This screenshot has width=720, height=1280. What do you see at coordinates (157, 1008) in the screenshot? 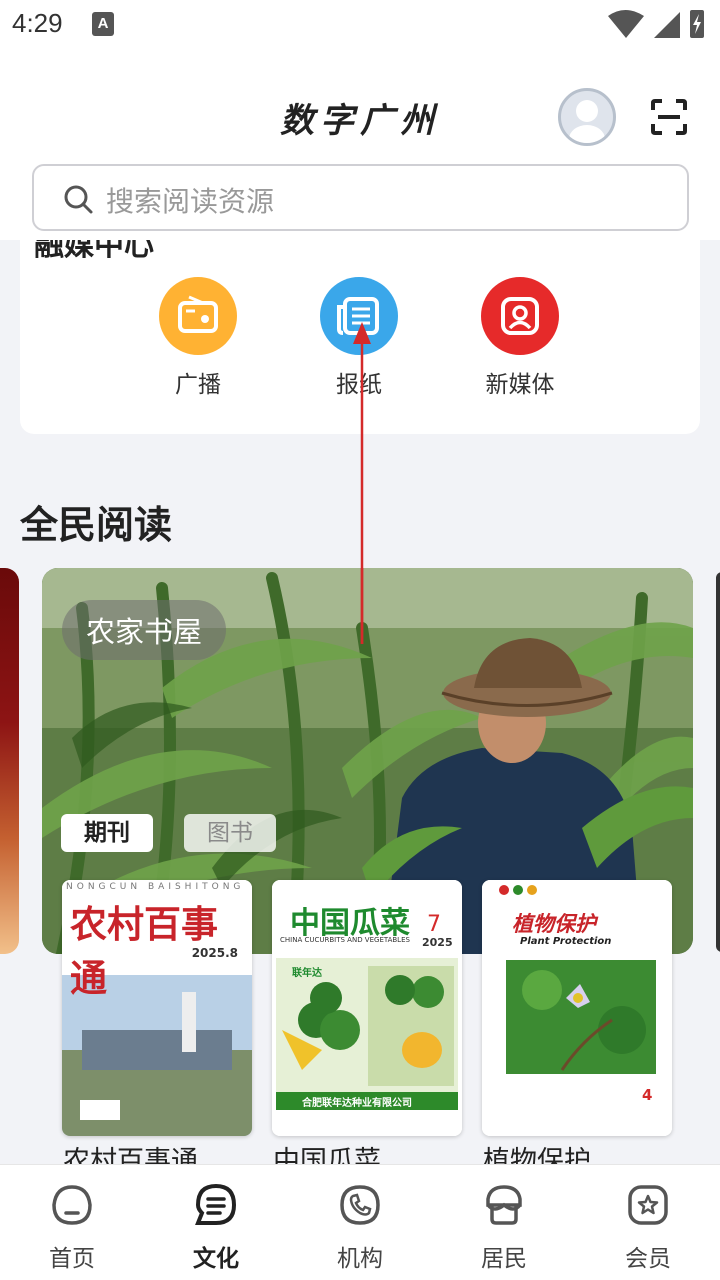
I see `book-cover: NONGCUN BAISHITONG 农村百事通 2025.8` at bounding box center [157, 1008].